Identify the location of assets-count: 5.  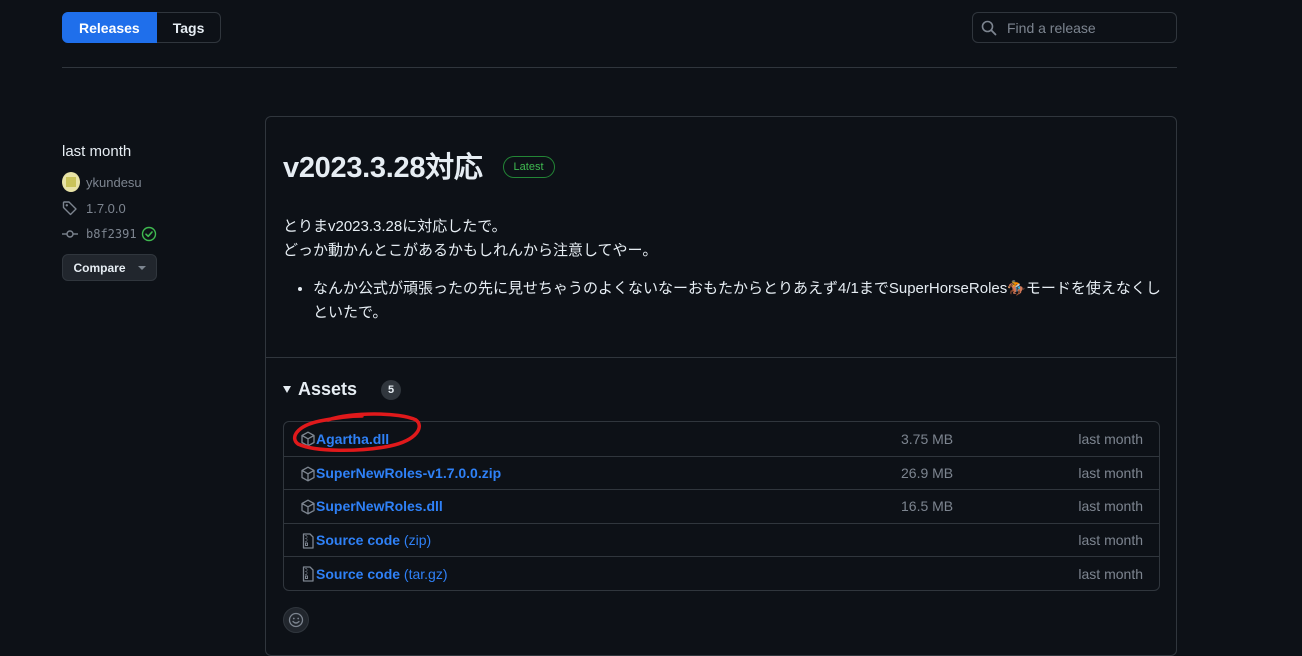
(391, 389).